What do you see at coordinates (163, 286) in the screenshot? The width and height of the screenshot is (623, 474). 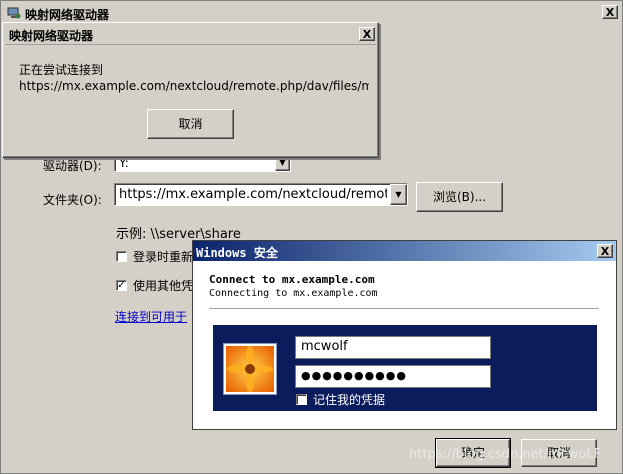 I see `other-credentials-label: 使用其他凭` at bounding box center [163, 286].